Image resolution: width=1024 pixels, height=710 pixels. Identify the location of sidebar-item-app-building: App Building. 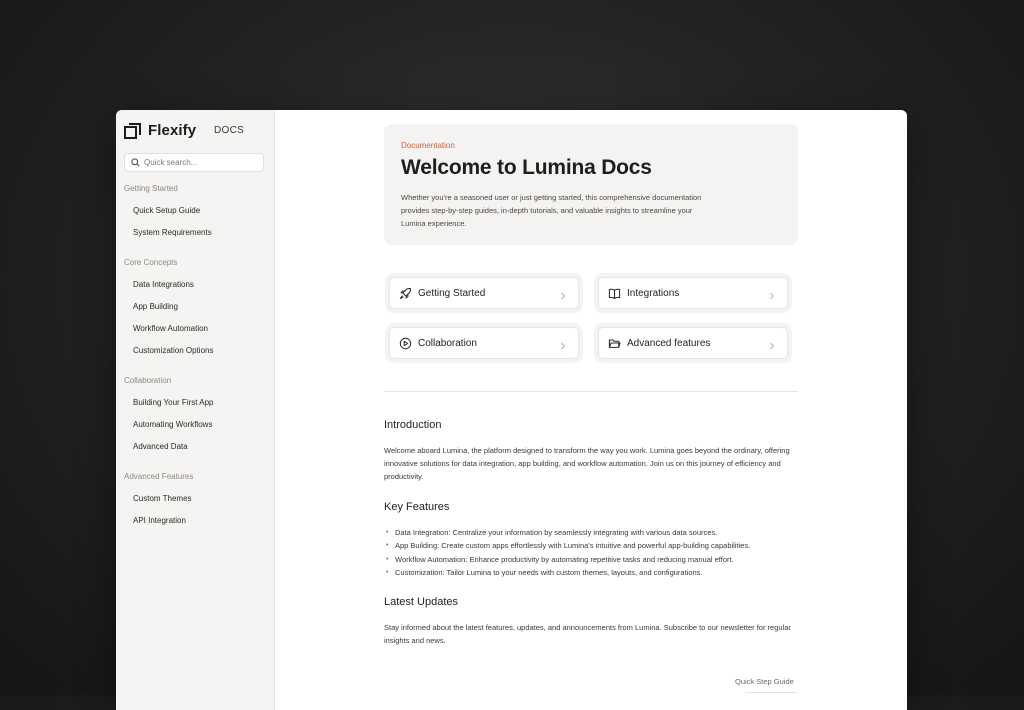
(195, 311).